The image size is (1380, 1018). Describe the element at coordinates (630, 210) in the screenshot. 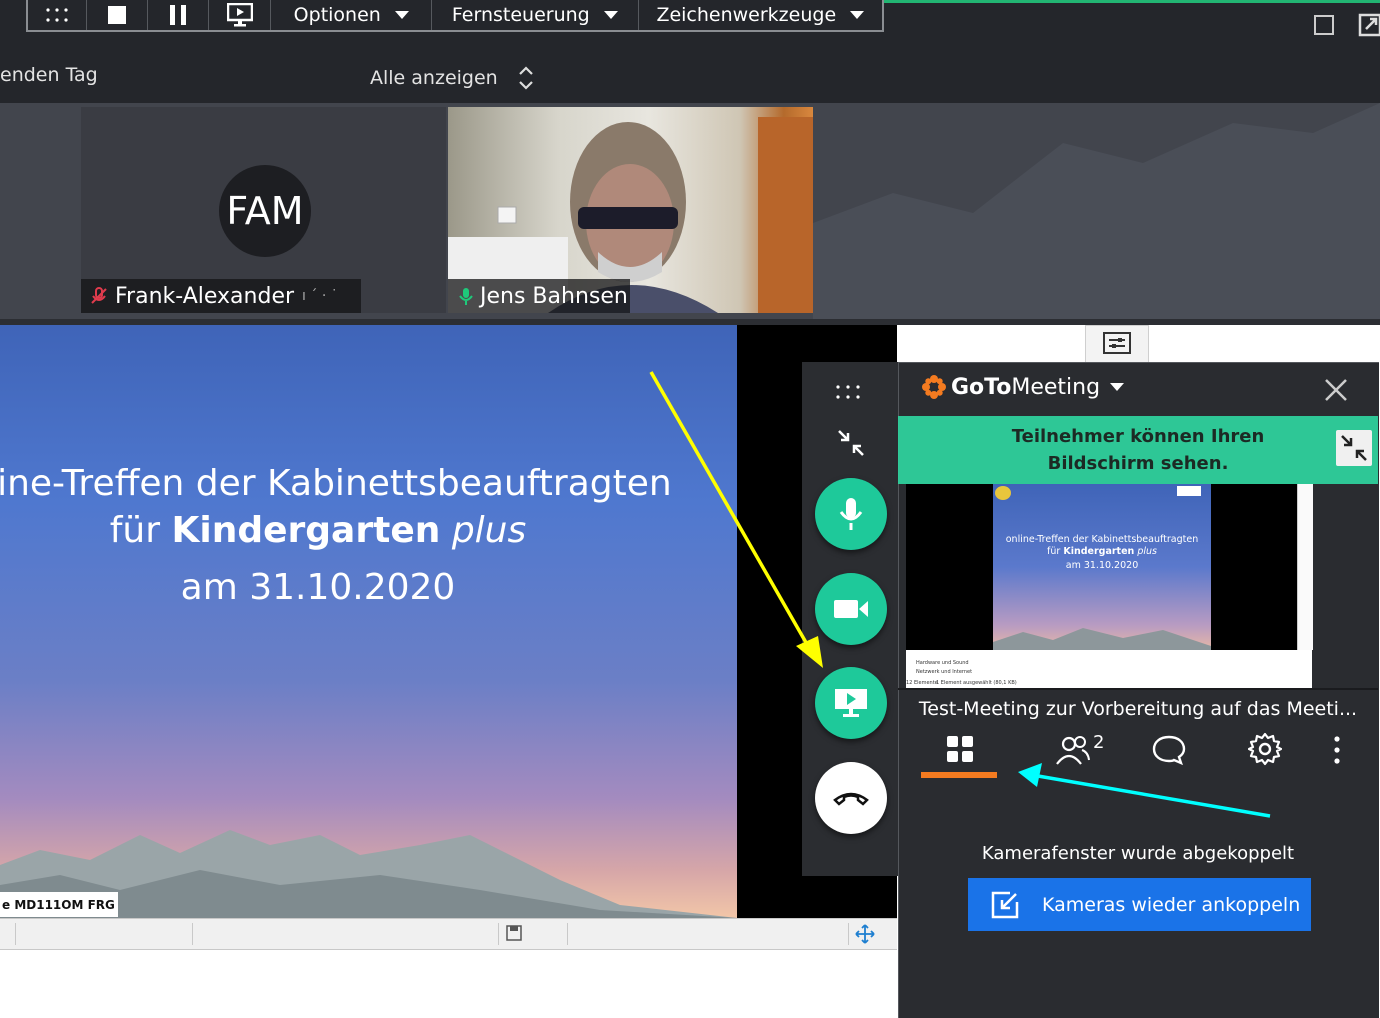

I see `participant-tile-jens: Jens Bahnsen` at that location.